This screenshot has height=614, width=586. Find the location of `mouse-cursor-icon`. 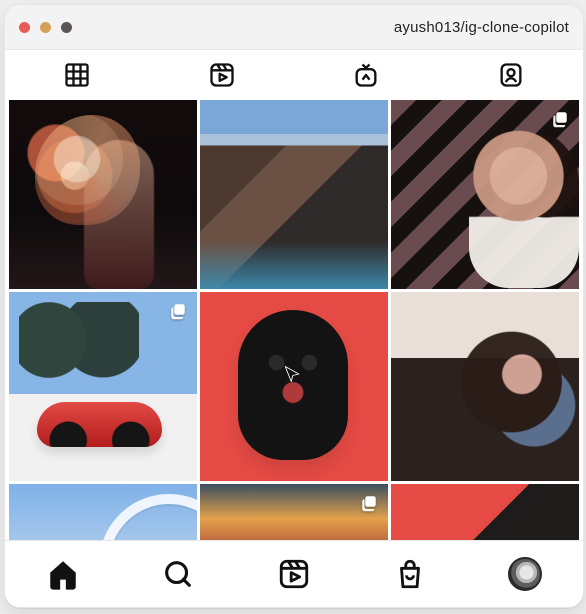

mouse-cursor-icon is located at coordinates (292, 374).